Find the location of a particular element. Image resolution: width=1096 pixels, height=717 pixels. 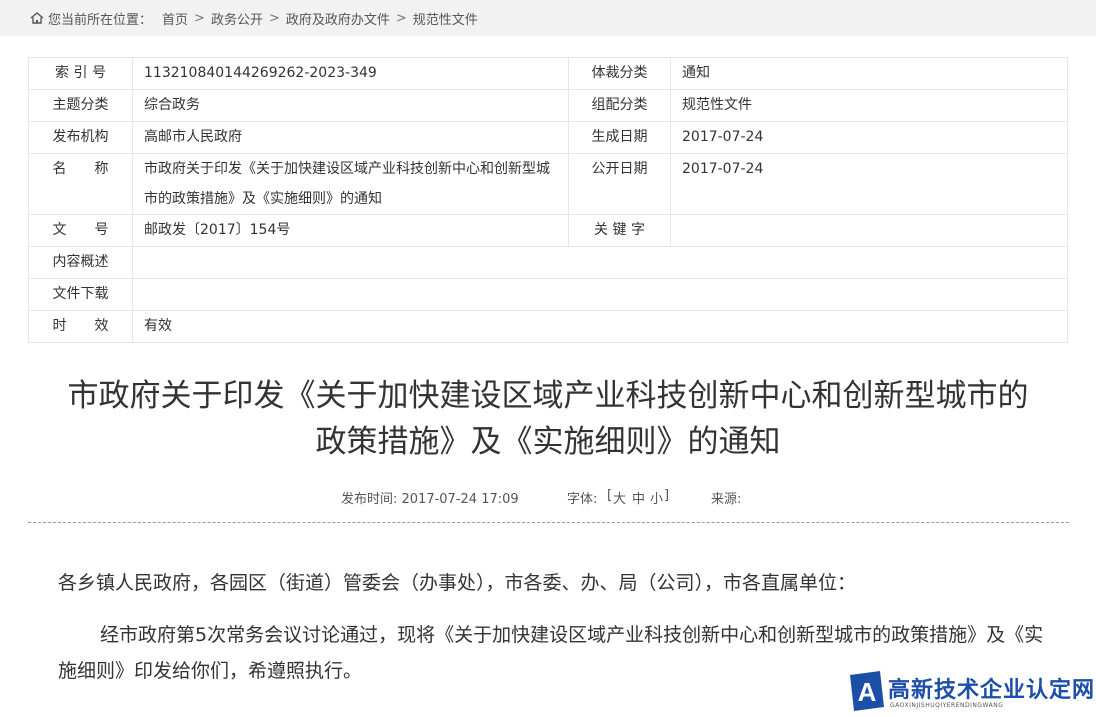

publisher-label: 发布机构 is located at coordinates (80, 137).